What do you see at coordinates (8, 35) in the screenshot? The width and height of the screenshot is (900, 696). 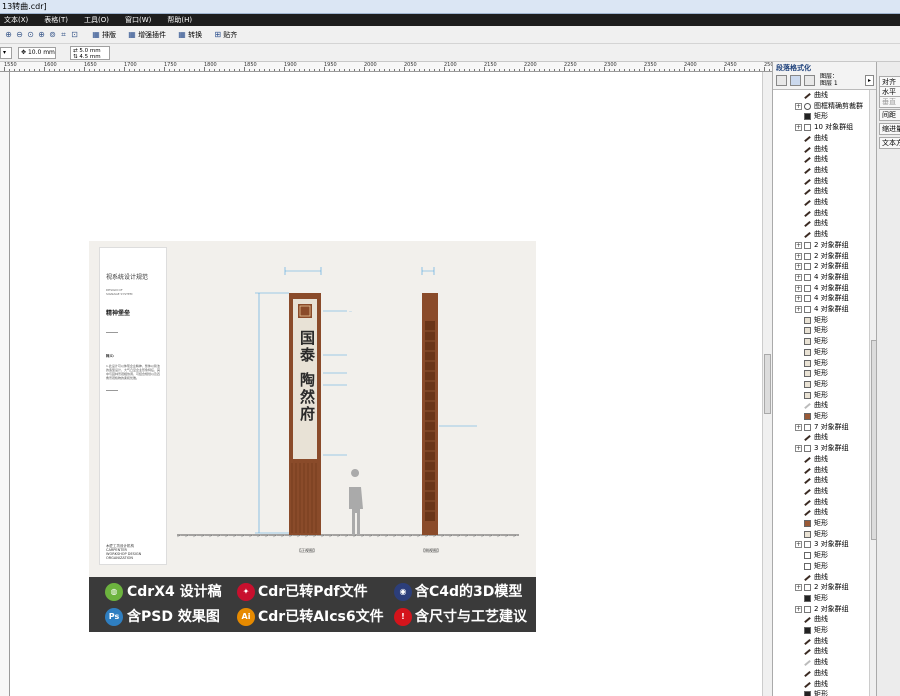 I see `zoom-in-icon: ⊕` at bounding box center [8, 35].